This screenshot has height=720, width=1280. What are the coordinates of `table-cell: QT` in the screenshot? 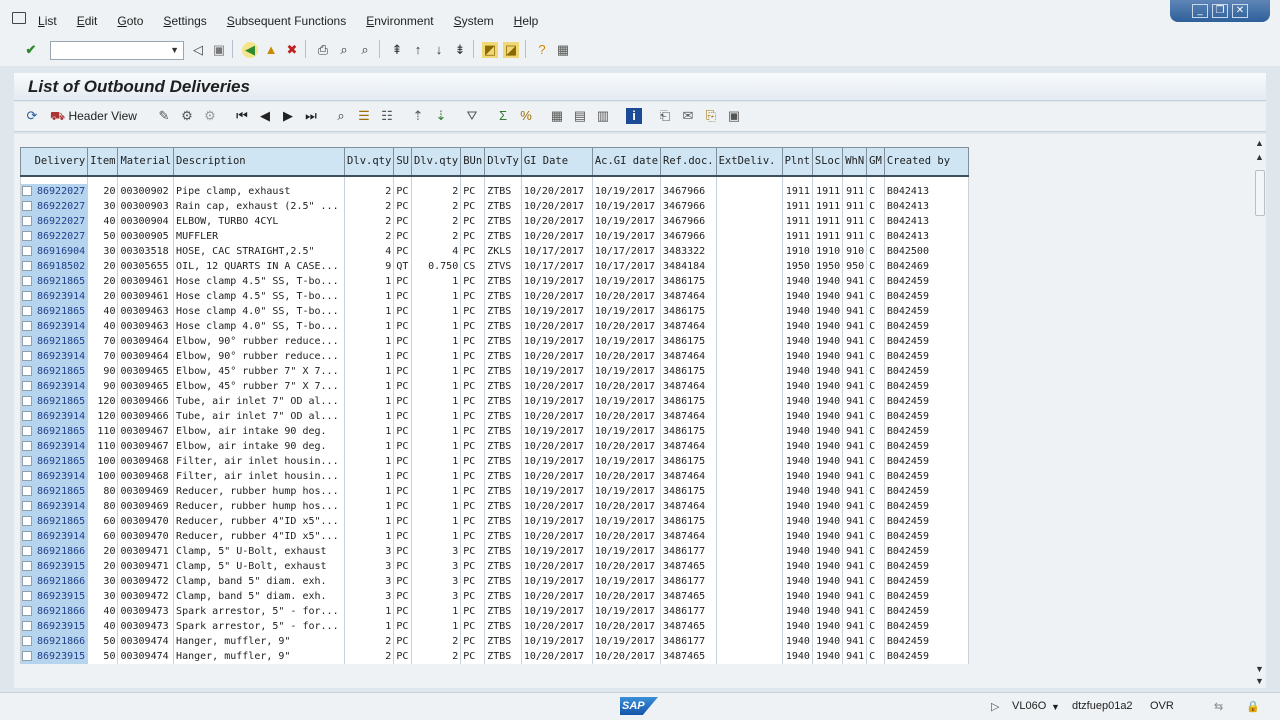 It's located at (402, 266).